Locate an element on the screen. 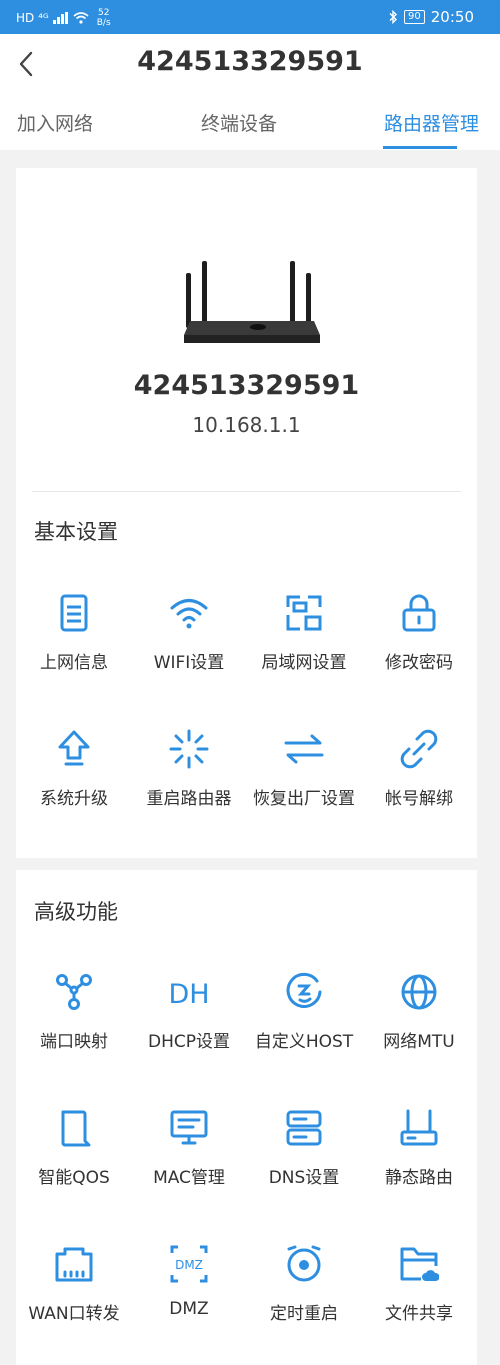  grid-item-label: 系统升级 is located at coordinates (74, 799).